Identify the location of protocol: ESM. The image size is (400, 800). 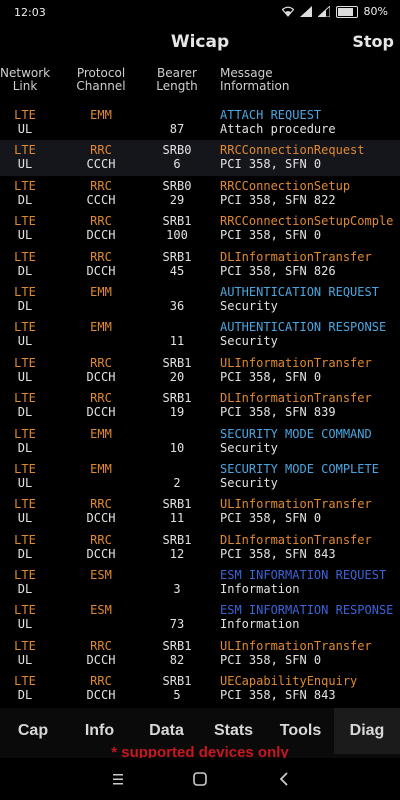
(101, 610).